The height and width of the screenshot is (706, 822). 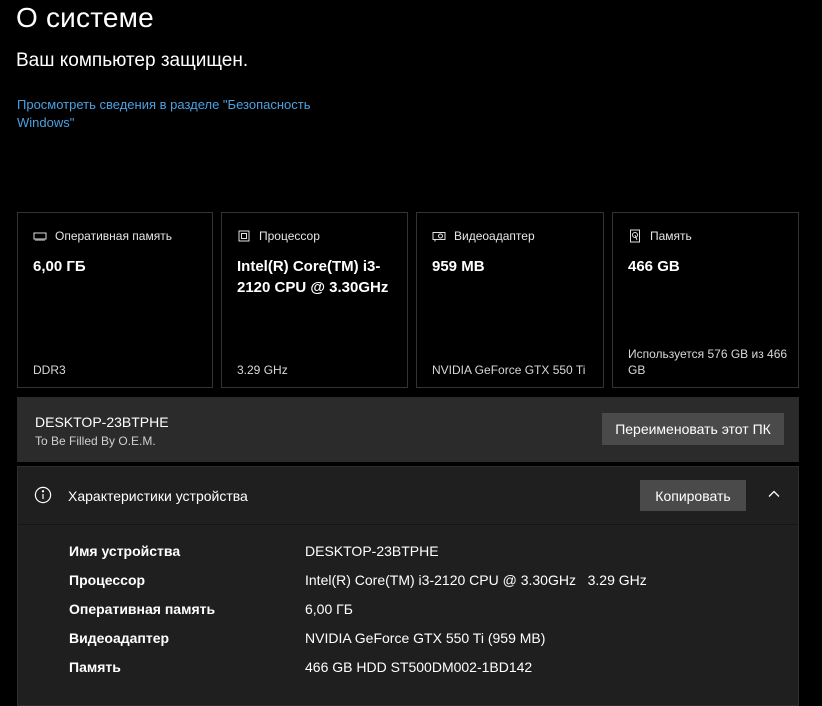 What do you see at coordinates (125, 551) in the screenshot?
I see `spec-label: Имя устройства` at bounding box center [125, 551].